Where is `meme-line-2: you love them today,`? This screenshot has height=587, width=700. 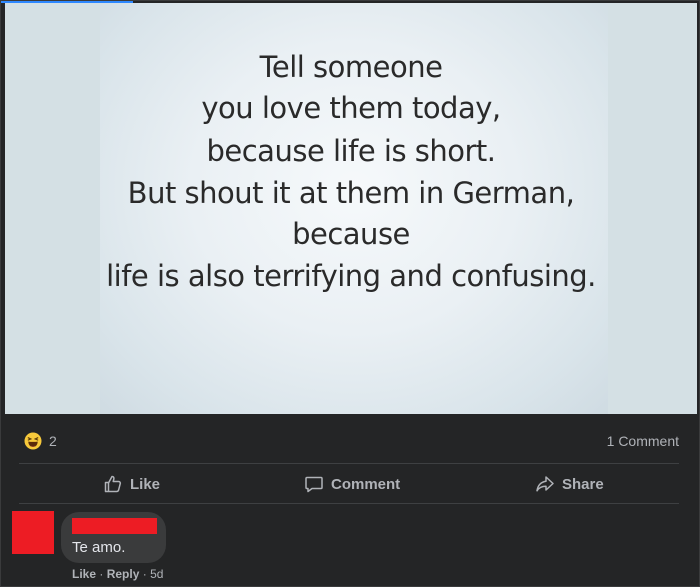
meme-line-2: you love them today, is located at coordinates (351, 108).